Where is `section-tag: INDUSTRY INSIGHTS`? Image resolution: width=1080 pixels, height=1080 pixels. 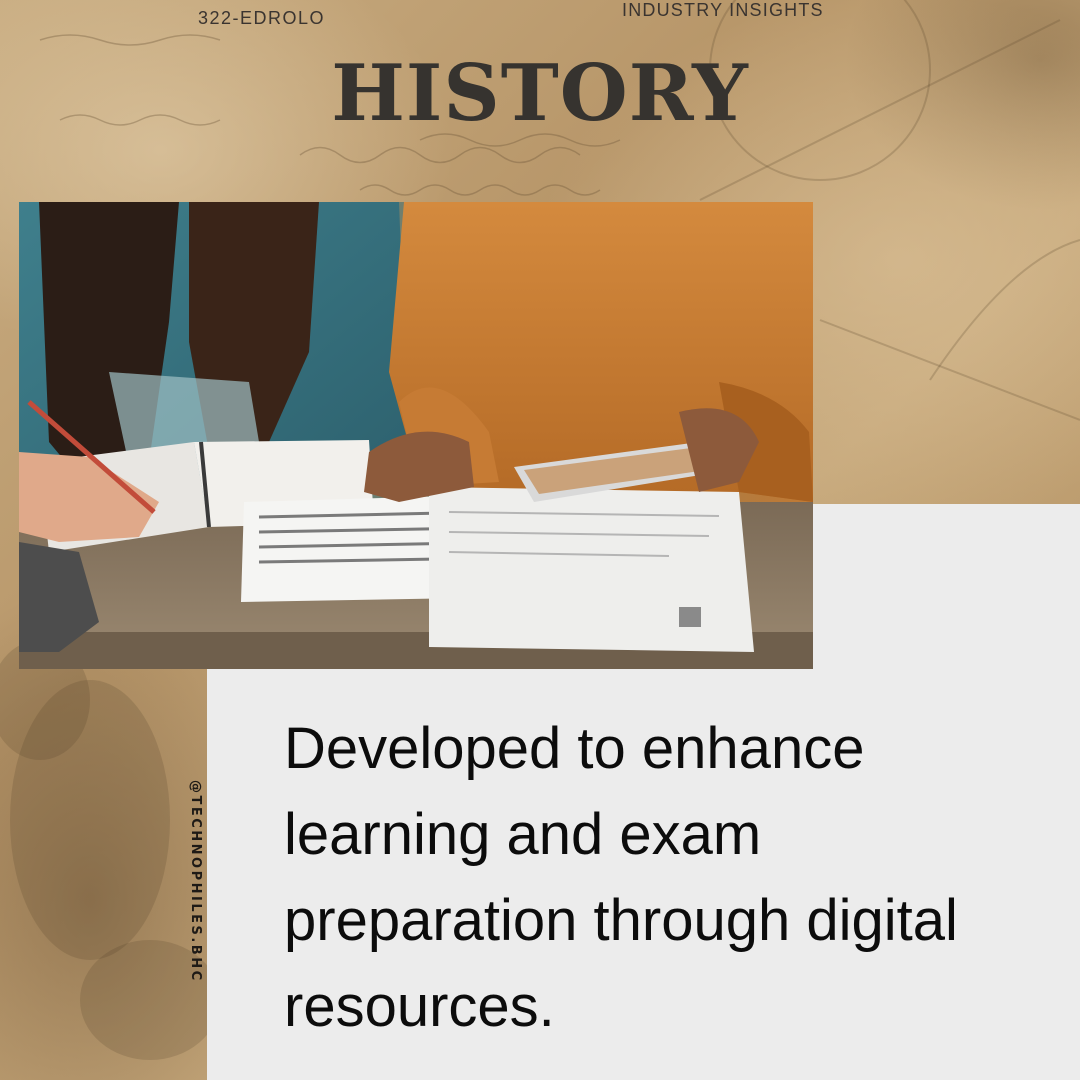 section-tag: INDUSTRY INSIGHTS is located at coordinates (723, 10).